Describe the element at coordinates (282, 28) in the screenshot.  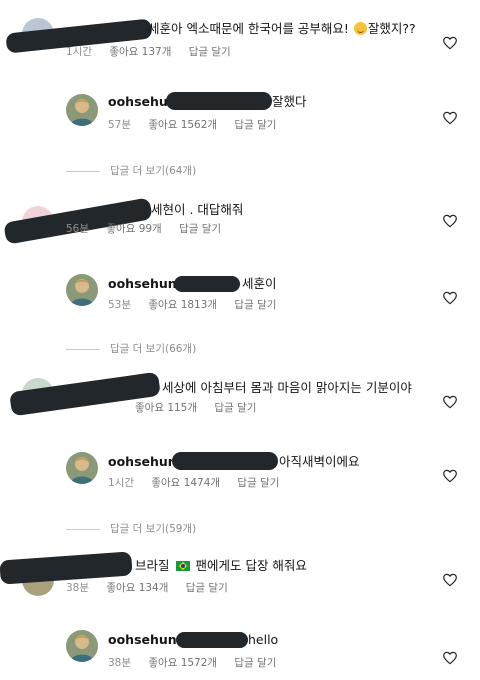
I see `comment-text: 세훈아 엑소때문에 한국어를 공부해요! 잘했지??` at that location.